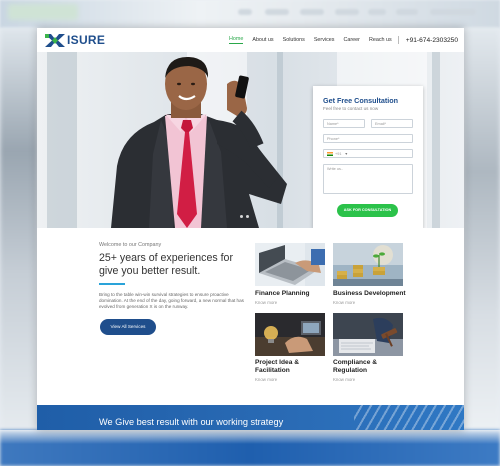  I want to click on logo-mark-icon, so click(55, 40).